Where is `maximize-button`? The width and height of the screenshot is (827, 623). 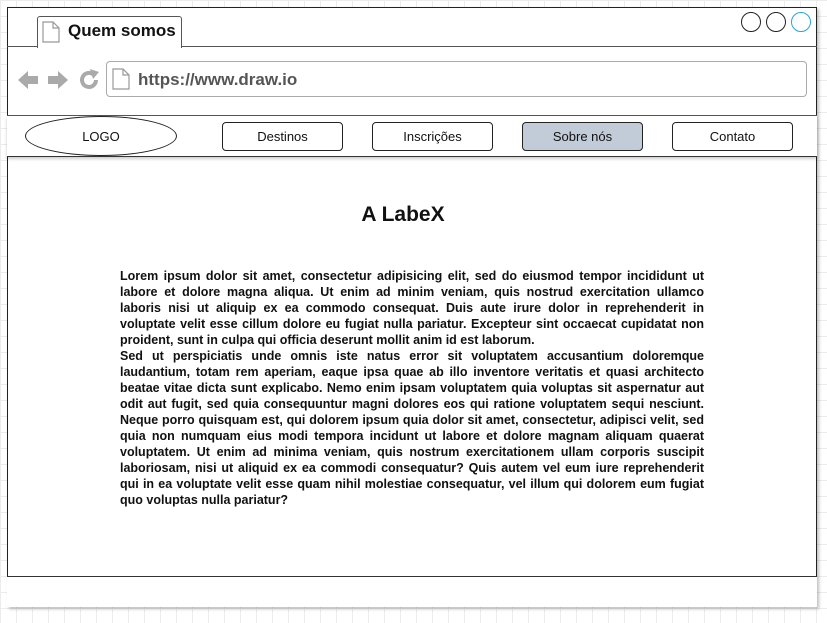
maximize-button is located at coordinates (801, 22).